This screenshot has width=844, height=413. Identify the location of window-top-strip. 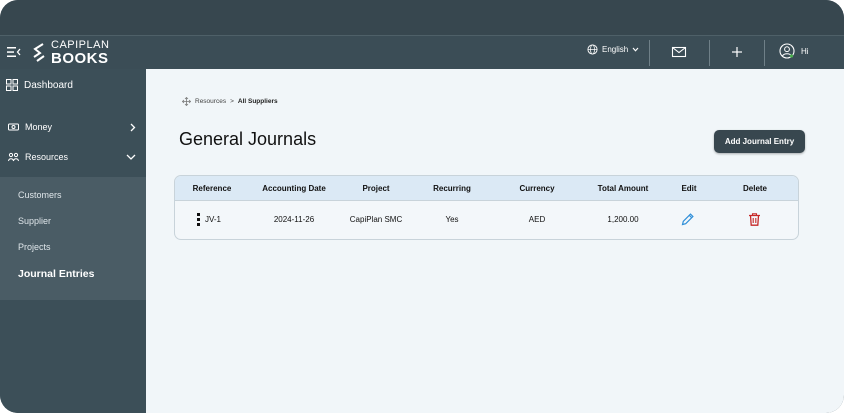
(422, 17).